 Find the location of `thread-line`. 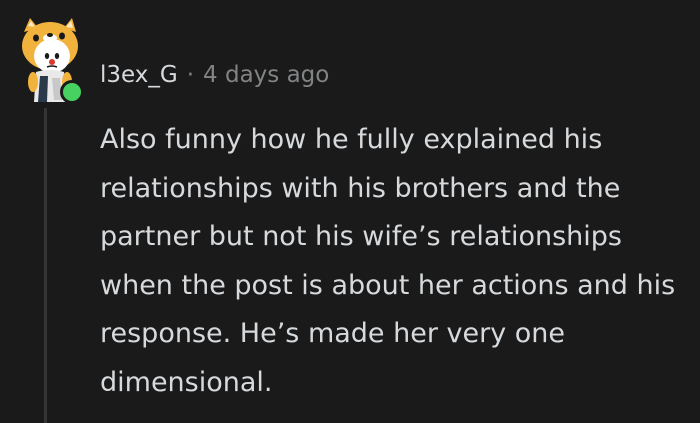

thread-line is located at coordinates (45, 265).